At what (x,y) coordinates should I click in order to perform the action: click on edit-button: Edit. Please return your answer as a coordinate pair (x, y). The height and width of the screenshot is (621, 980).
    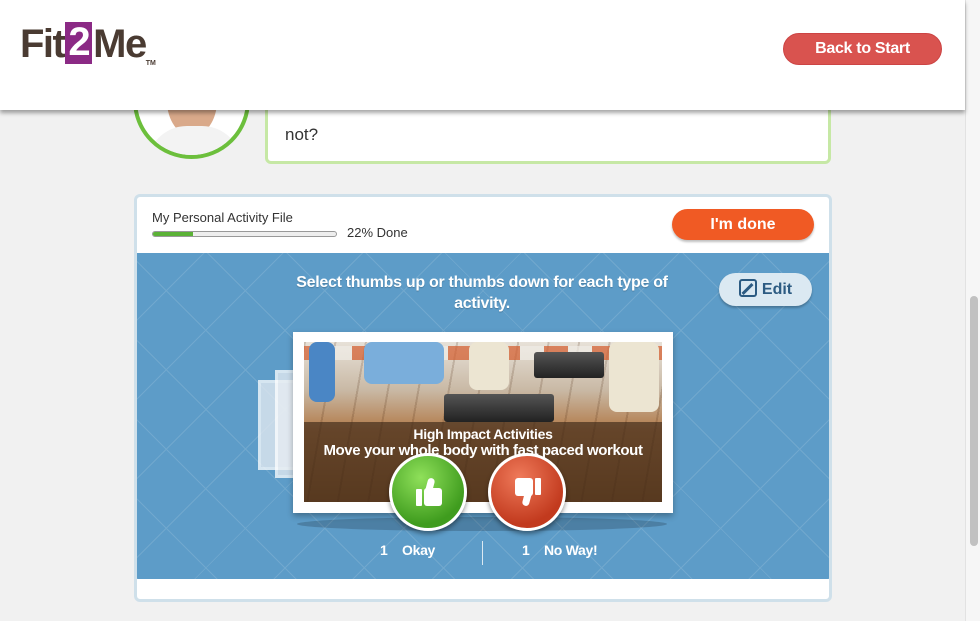
    Looking at the image, I should click on (765, 289).